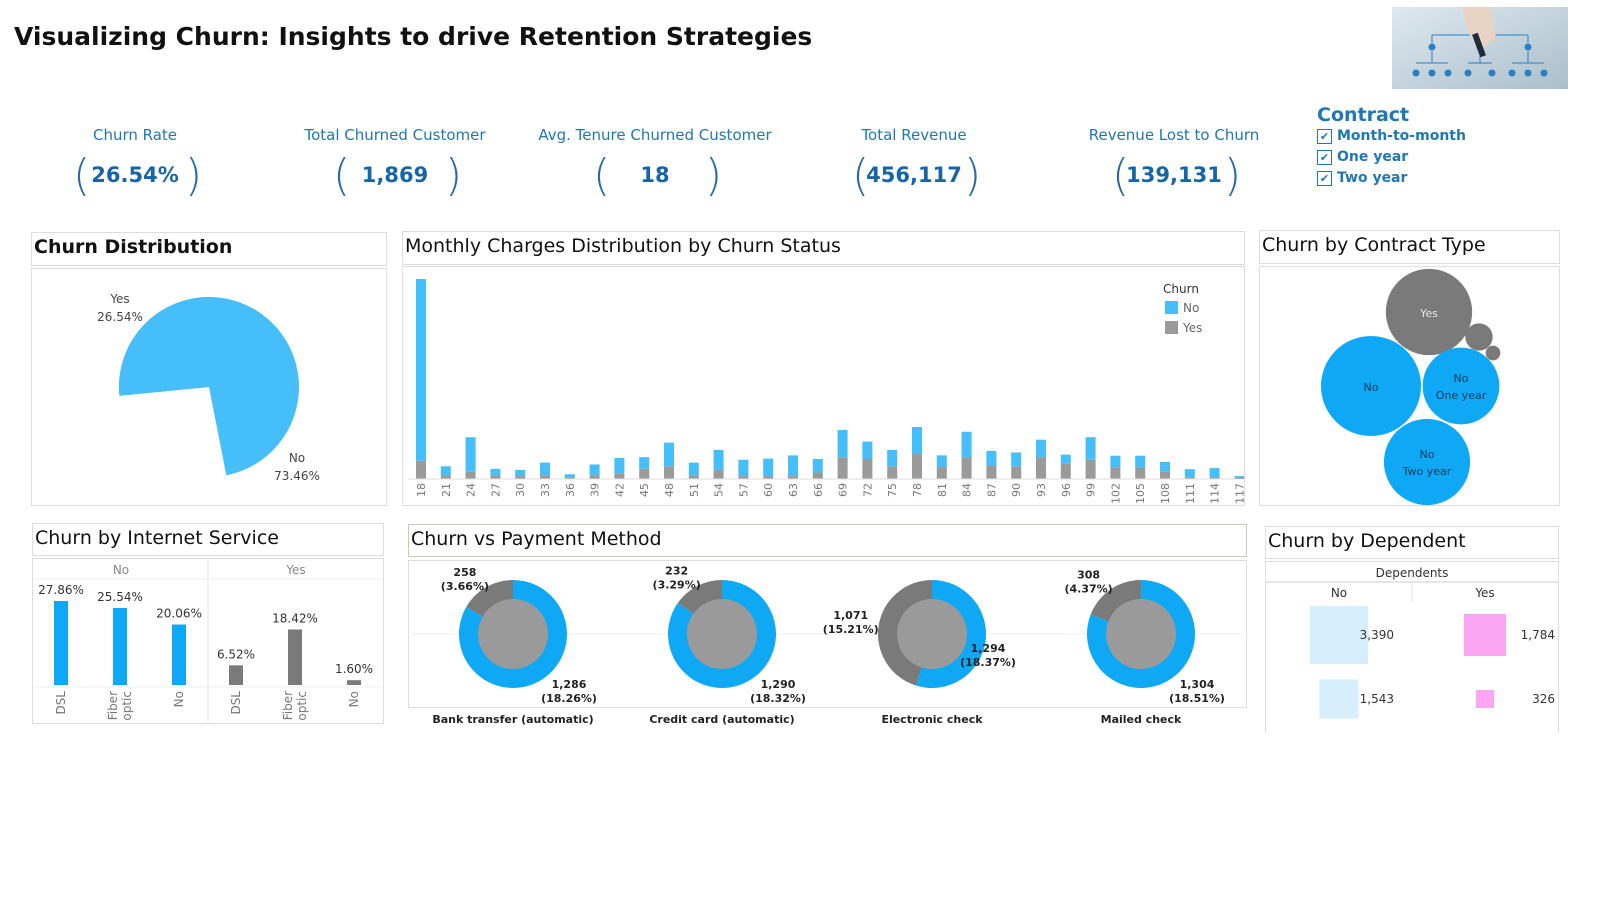  What do you see at coordinates (1181, 289) in the screenshot?
I see `legend-title: Churn` at bounding box center [1181, 289].